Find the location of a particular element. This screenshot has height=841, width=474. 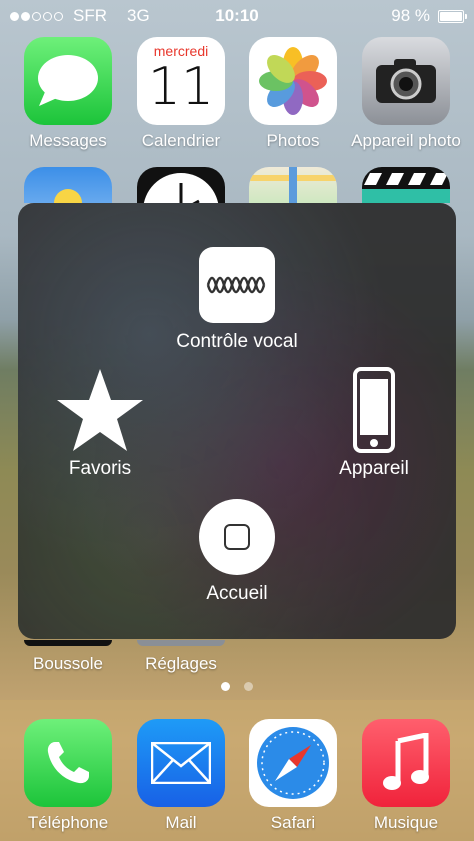

calendar-icon: mercredi 11 is located at coordinates (181, 81).